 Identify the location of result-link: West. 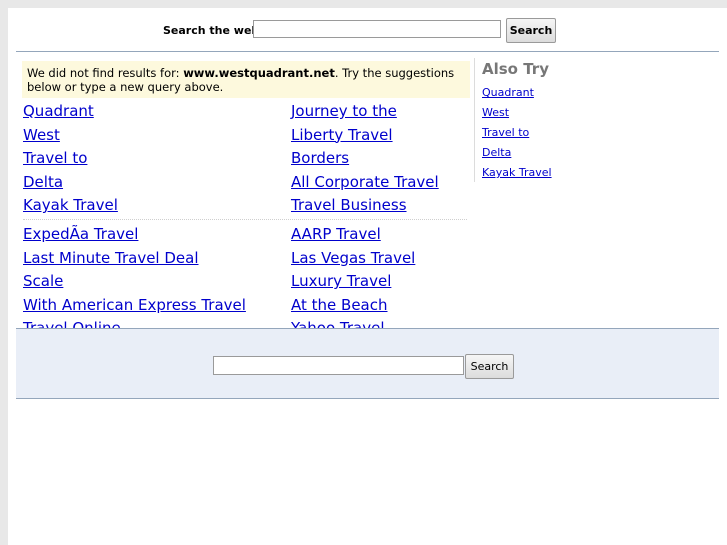
(134, 136).